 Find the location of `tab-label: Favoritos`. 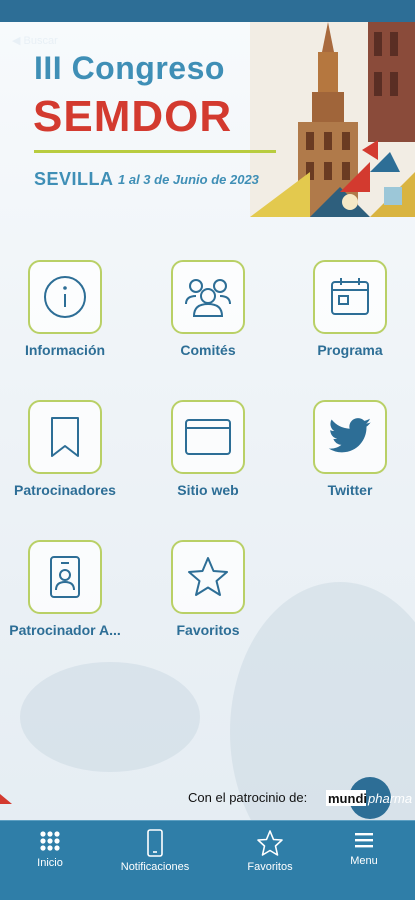

tab-label: Favoritos is located at coordinates (270, 867).